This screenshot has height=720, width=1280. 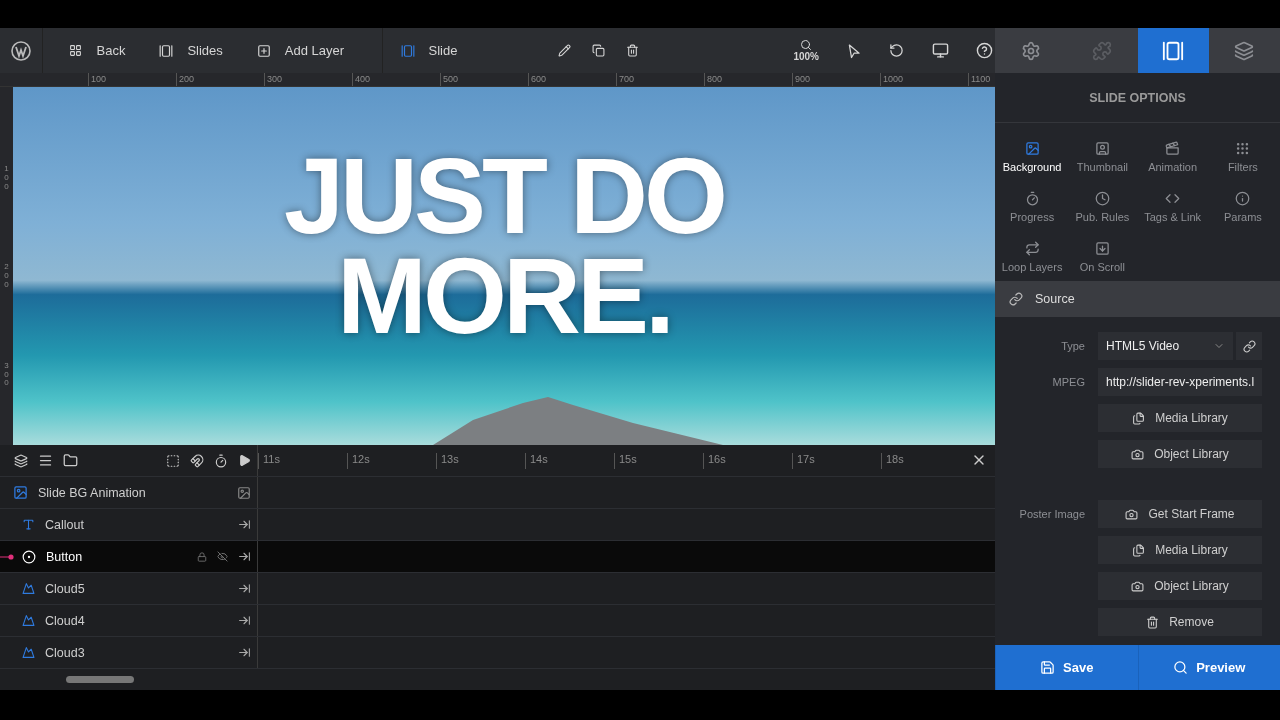 What do you see at coordinates (7, 557) in the screenshot?
I see `marker-icon` at bounding box center [7, 557].